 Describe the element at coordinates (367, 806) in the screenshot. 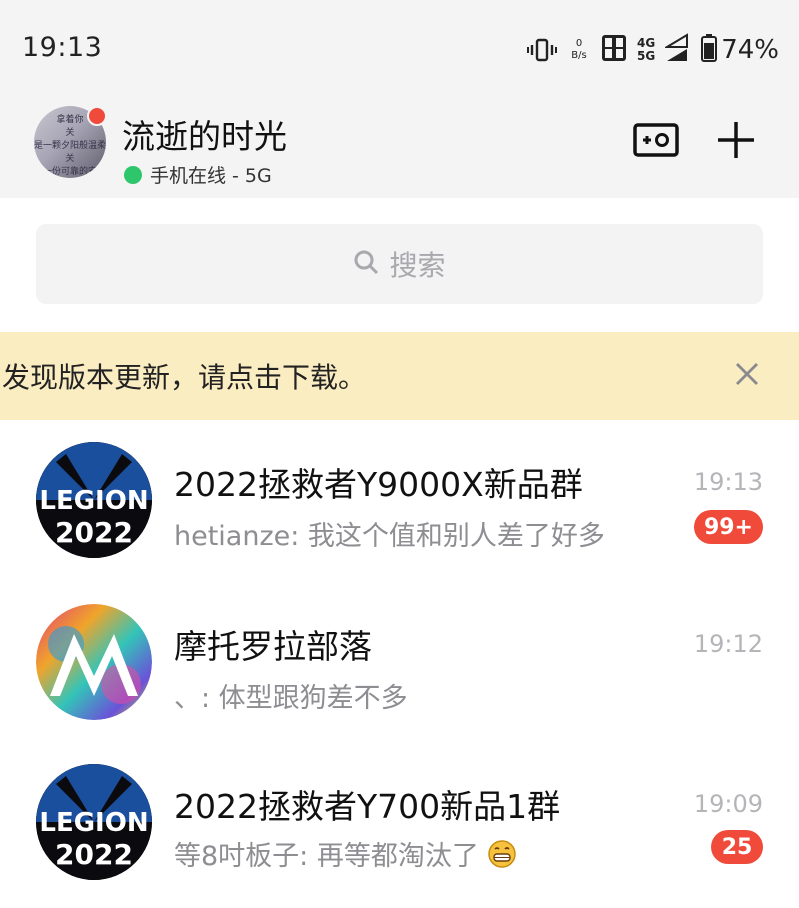

I see `chat-name: 2022拯救者Y700新品1群` at that location.